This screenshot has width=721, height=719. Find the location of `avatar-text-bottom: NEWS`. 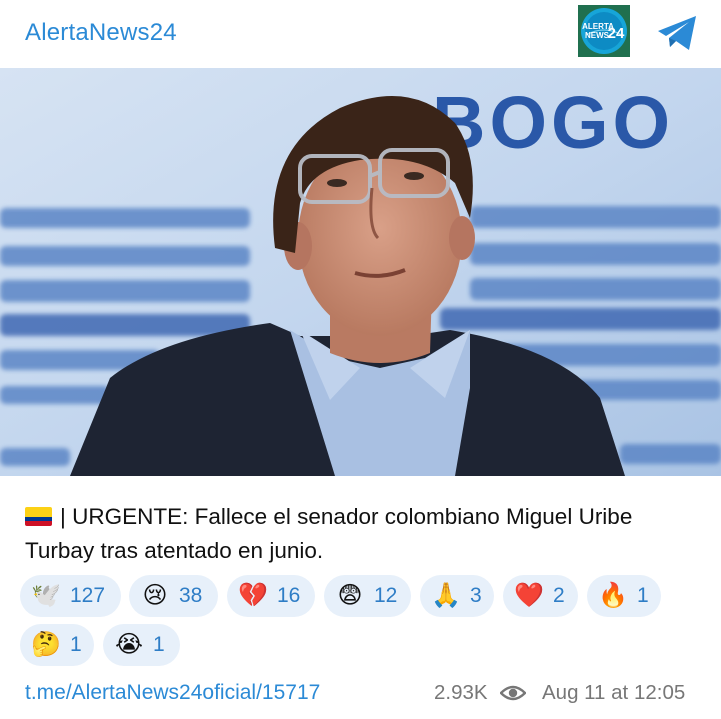

avatar-text-bottom: NEWS is located at coordinates (597, 35).